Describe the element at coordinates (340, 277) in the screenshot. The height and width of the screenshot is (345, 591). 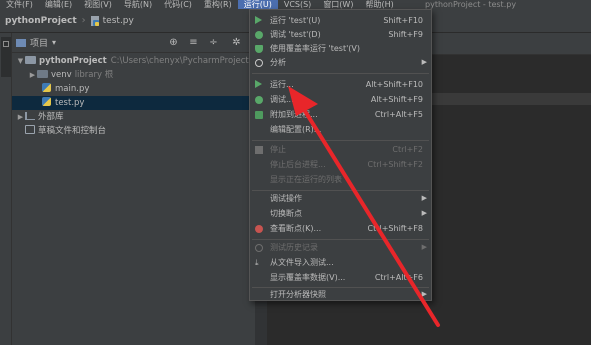
I see `run-menu-item-show-coverage: 显示覆盖率数据(V)... Ctrl+Alt+F6` at that location.